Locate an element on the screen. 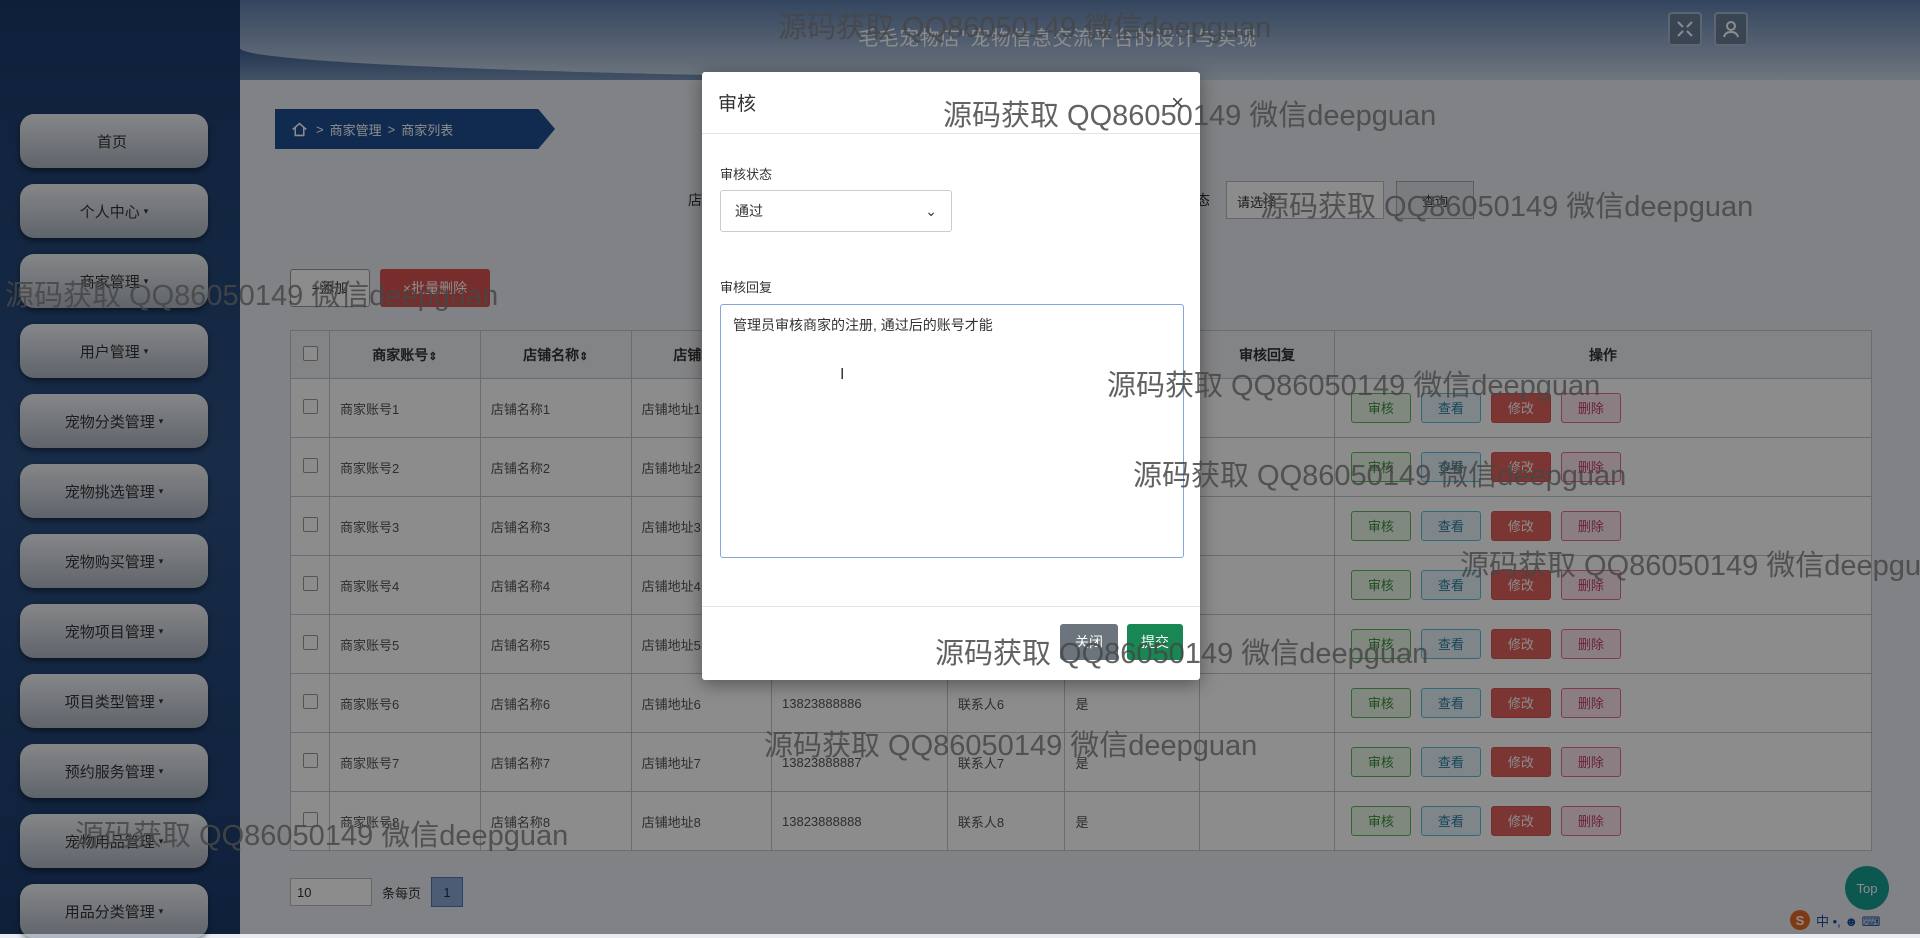 This screenshot has height=938, width=1920. text-cursor-icon: I is located at coordinates (842, 374).